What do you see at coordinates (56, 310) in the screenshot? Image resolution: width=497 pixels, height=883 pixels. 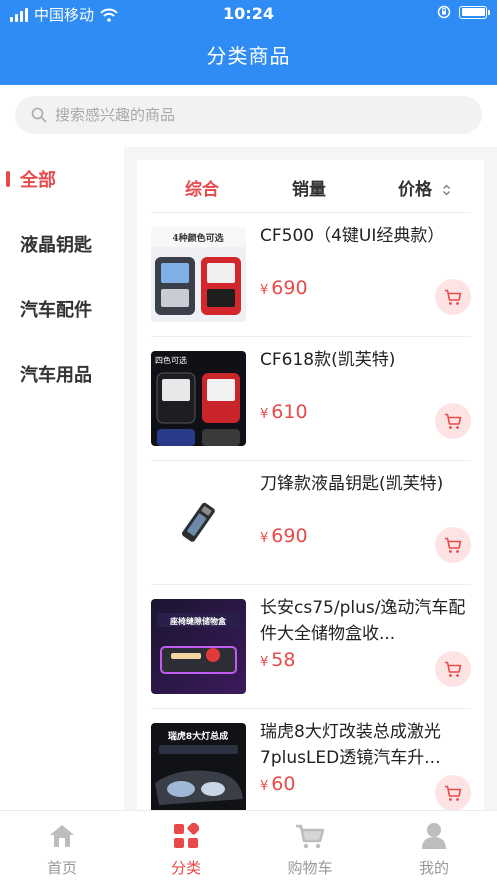 I see `sidebar-item-label: 汽车配件` at bounding box center [56, 310].